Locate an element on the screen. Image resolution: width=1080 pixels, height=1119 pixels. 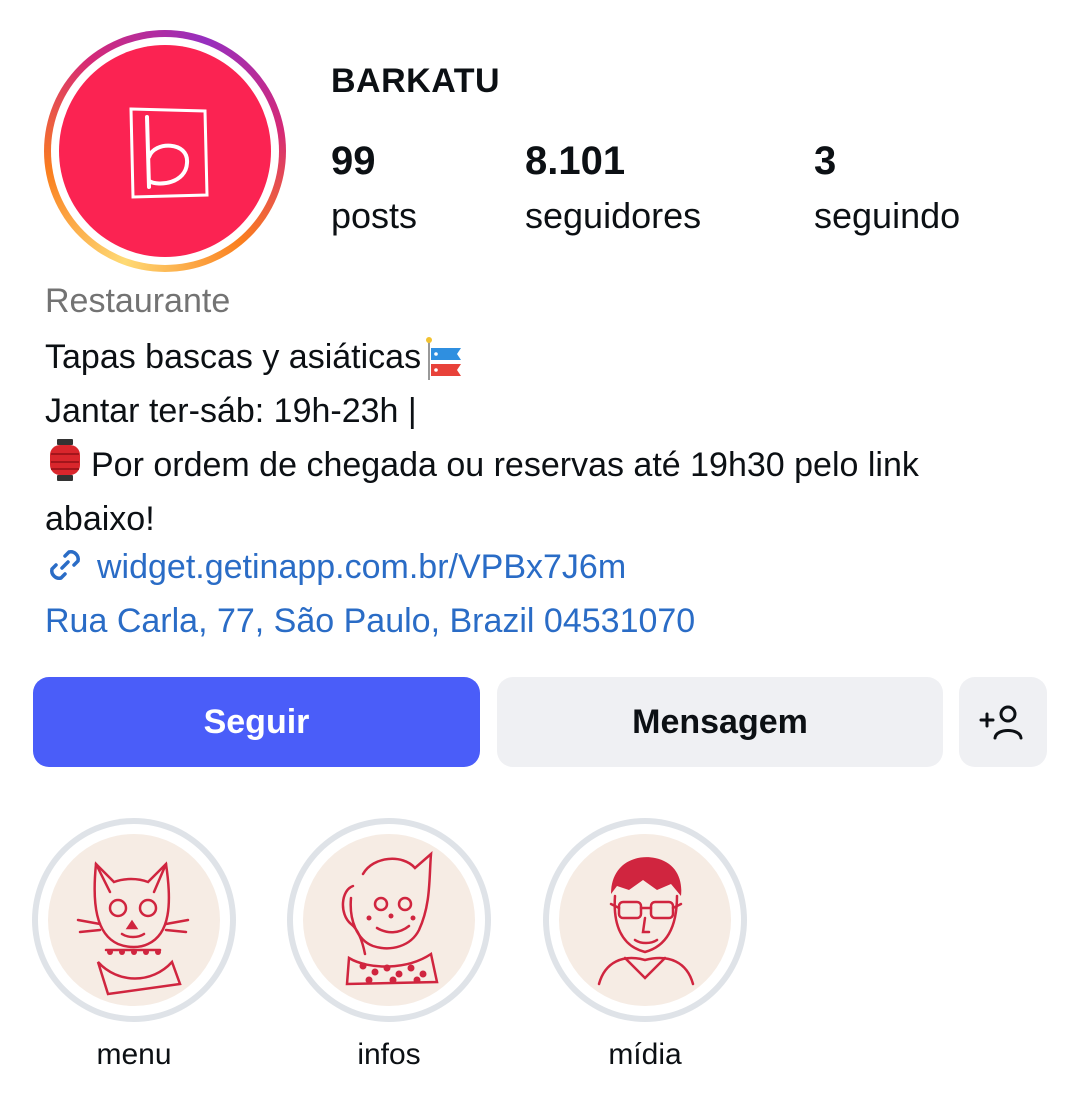
profile-username: BARKATU is located at coordinates (416, 81).